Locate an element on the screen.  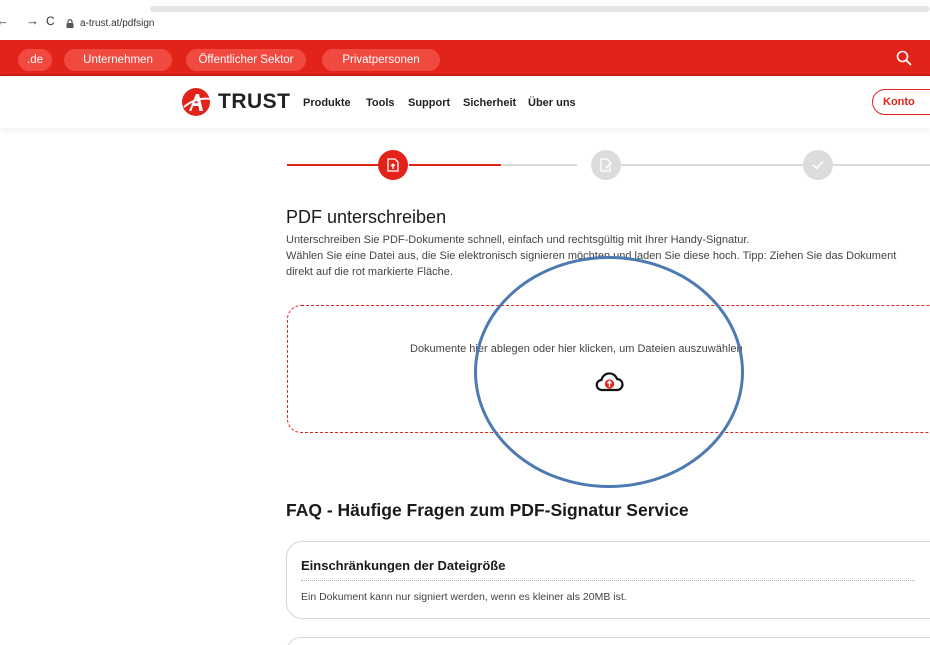
step-1-upload is located at coordinates (393, 165).